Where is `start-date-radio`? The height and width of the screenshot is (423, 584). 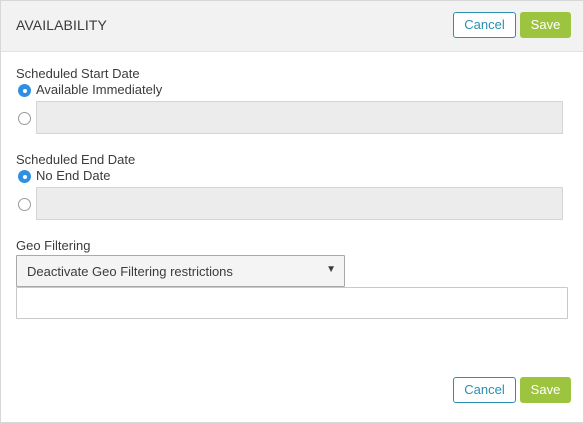 start-date-radio is located at coordinates (24, 118).